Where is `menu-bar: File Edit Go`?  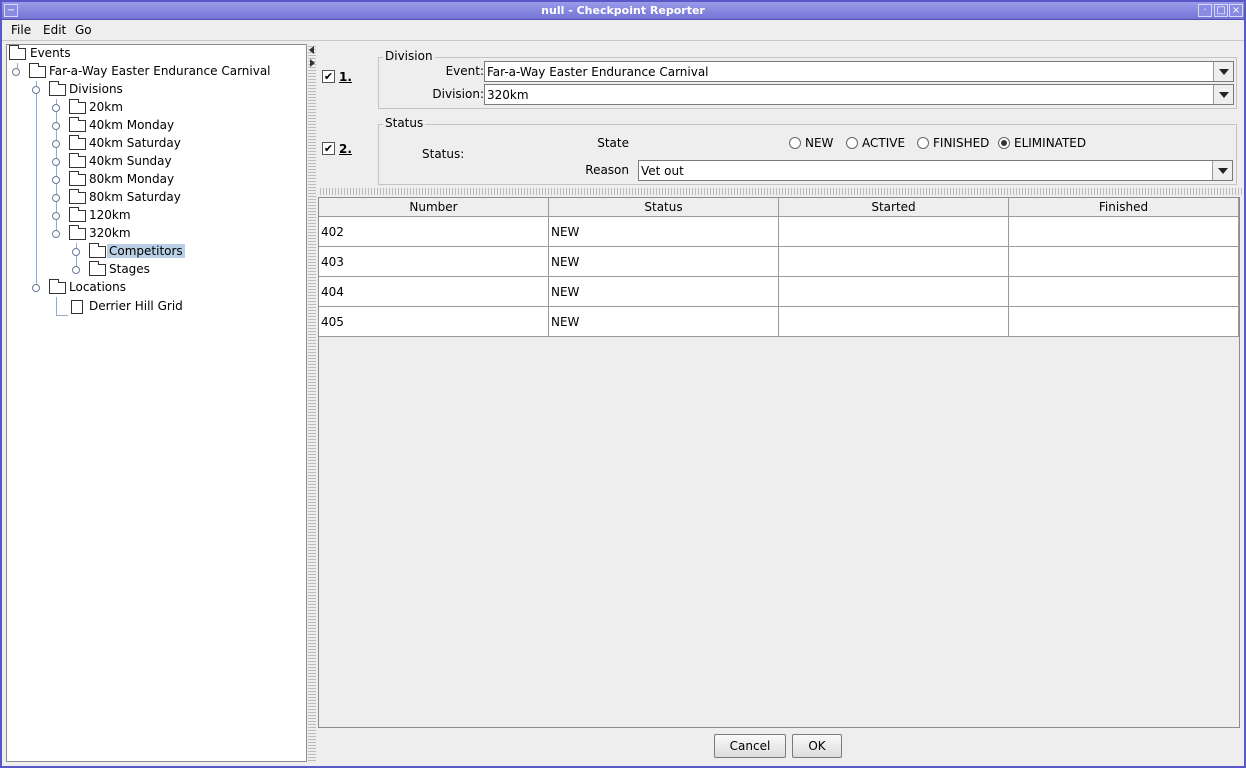
menu-bar: File Edit Go is located at coordinates (623, 30).